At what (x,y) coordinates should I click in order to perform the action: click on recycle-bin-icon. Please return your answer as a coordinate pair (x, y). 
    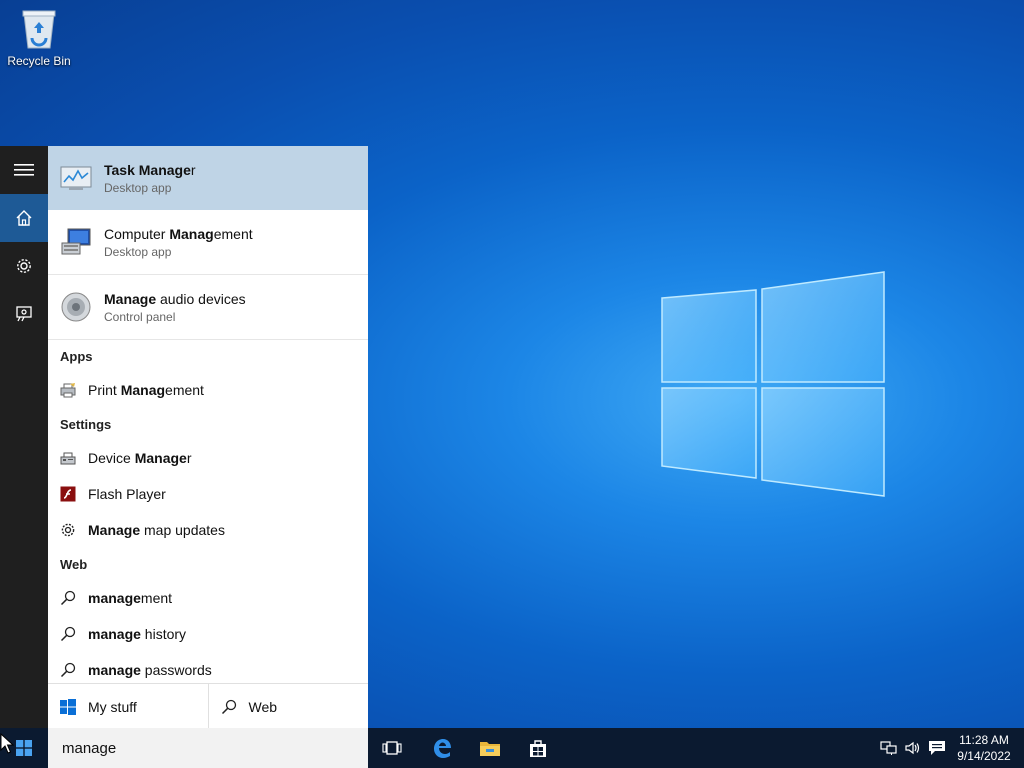
    Looking at the image, I should click on (39, 29).